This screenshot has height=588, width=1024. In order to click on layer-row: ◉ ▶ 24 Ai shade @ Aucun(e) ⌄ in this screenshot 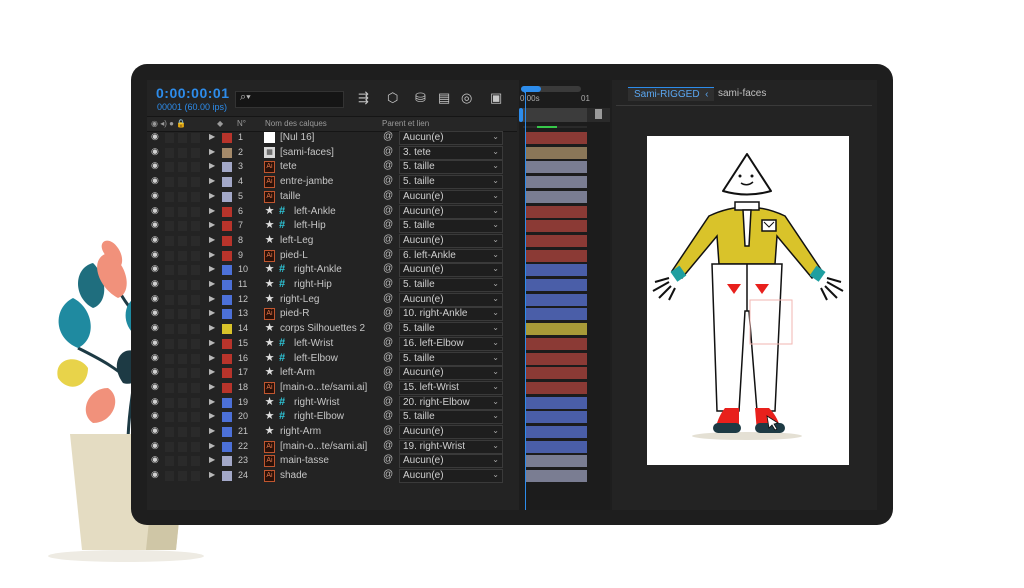, I will do `click(332, 476)`.